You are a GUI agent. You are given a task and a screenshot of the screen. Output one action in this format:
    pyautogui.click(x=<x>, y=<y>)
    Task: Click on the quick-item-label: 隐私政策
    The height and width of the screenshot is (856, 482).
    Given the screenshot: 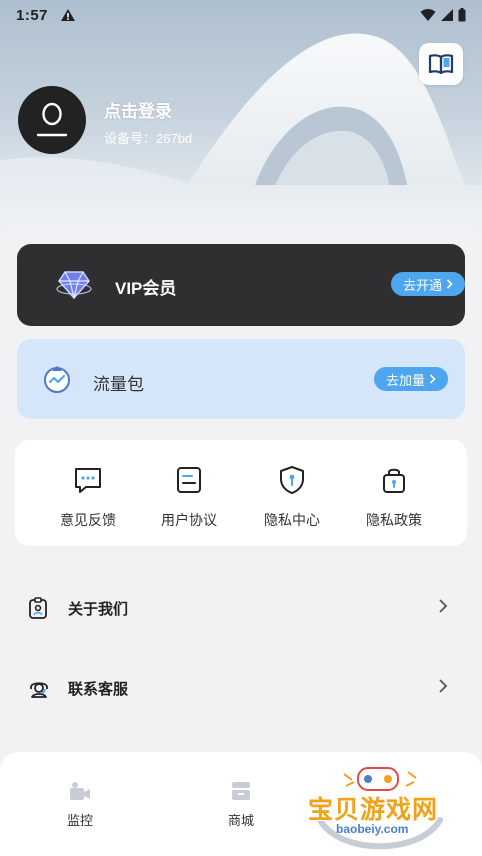 What is the action you would take?
    pyautogui.click(x=394, y=520)
    